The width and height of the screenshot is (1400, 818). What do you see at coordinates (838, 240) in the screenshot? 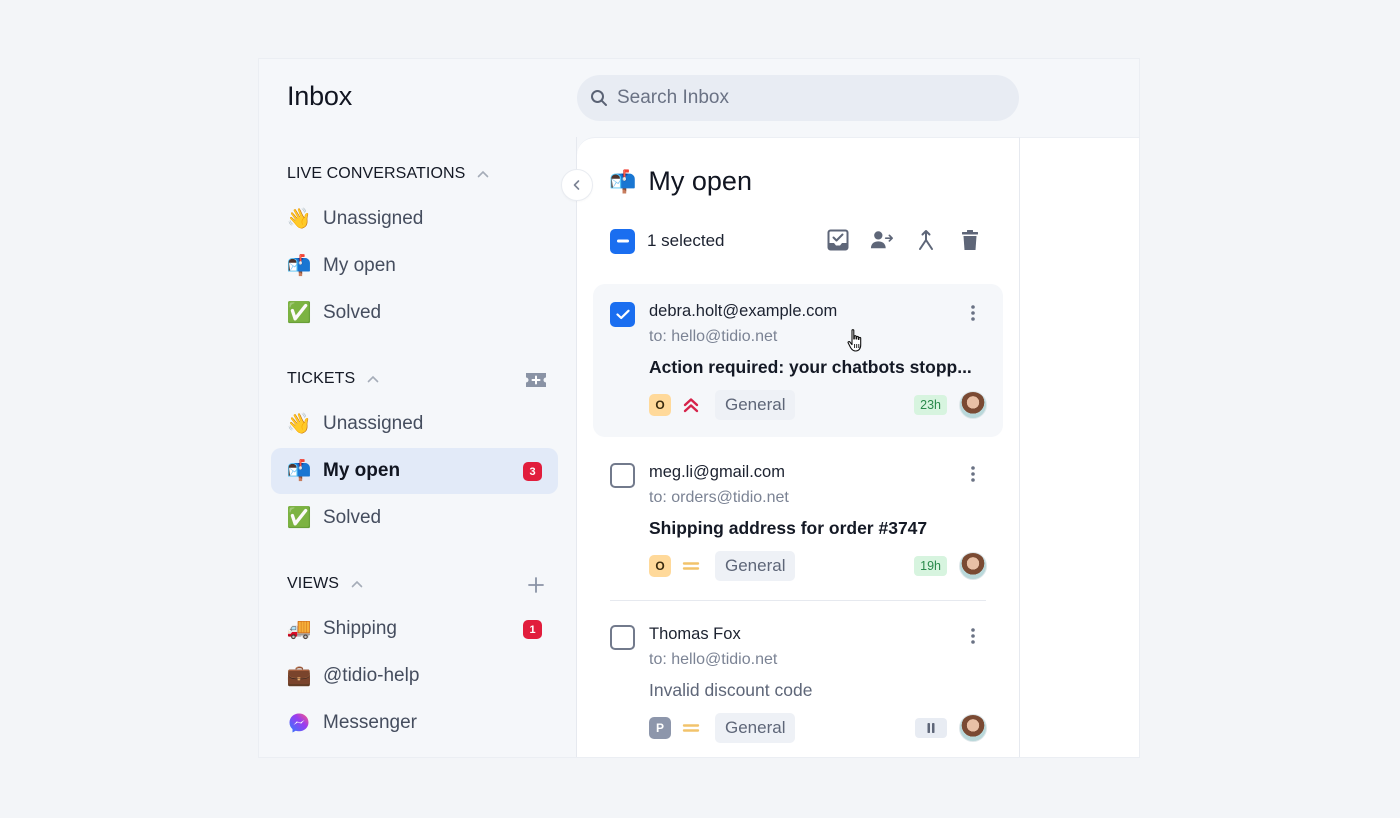
I see `mark-solved-icon` at bounding box center [838, 240].